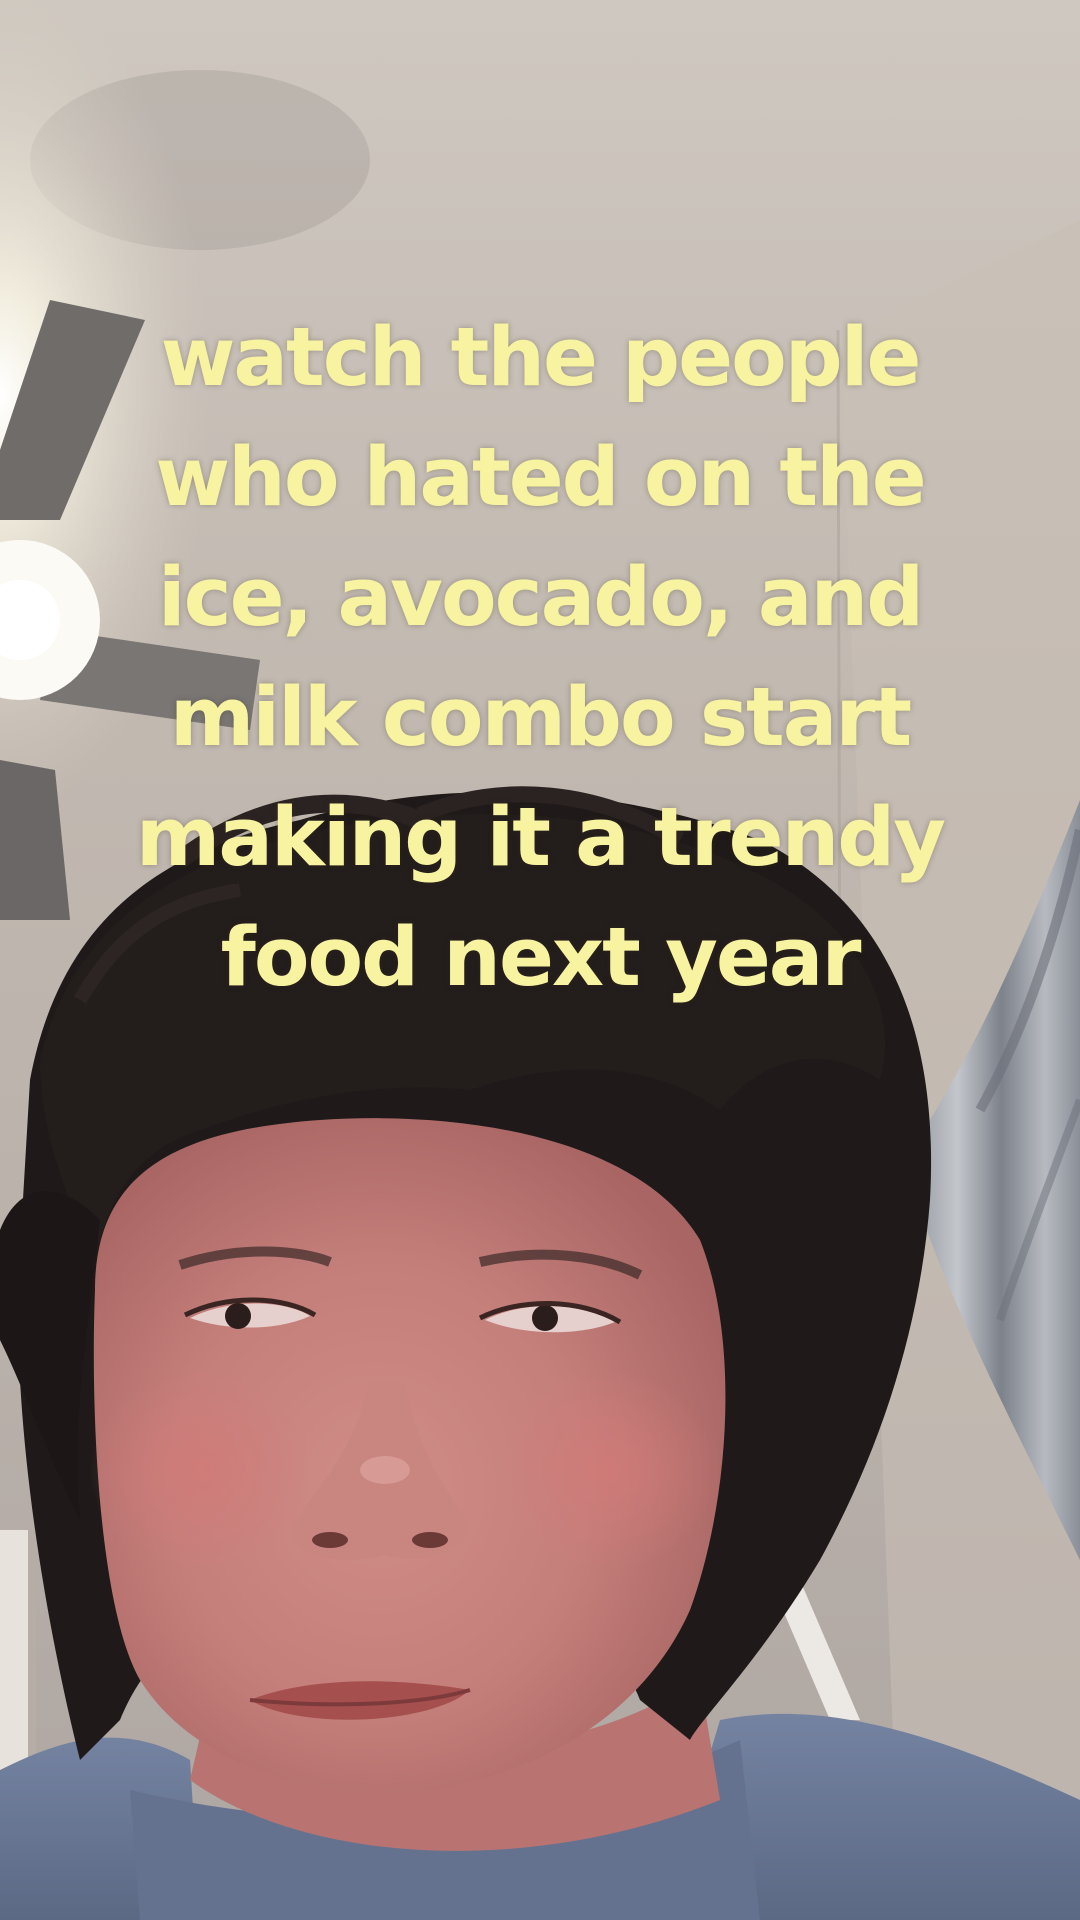 The image size is (1080, 1920). What do you see at coordinates (541, 358) in the screenshot?
I see `caption-line: watch the people` at bounding box center [541, 358].